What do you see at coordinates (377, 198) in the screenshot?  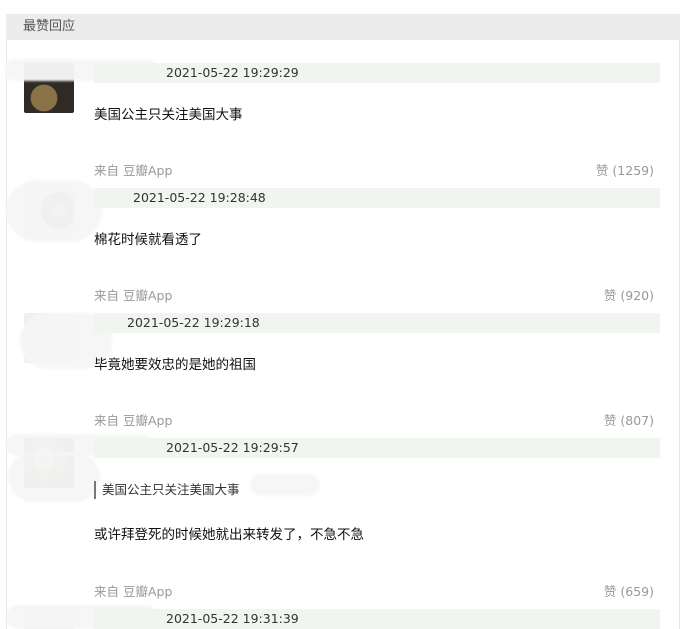 I see `comment-meta: 2021-05-22 19:28:48` at bounding box center [377, 198].